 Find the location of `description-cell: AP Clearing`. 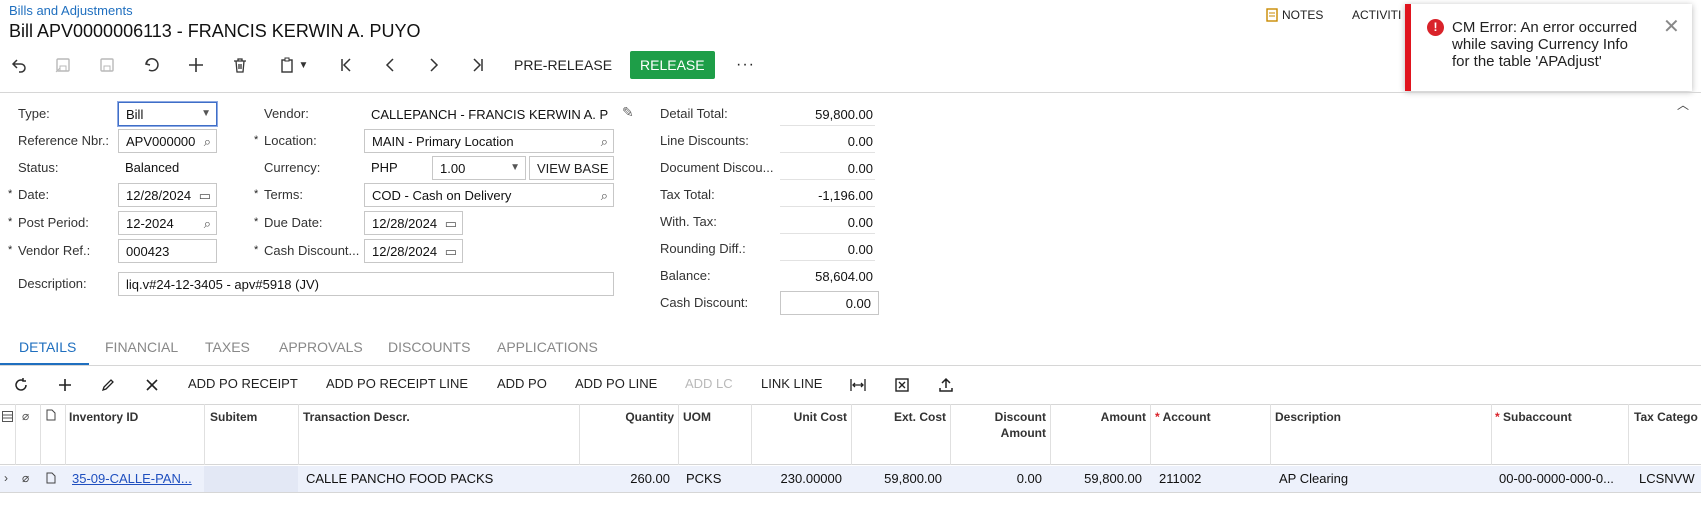

description-cell: AP Clearing is located at coordinates (1313, 478).